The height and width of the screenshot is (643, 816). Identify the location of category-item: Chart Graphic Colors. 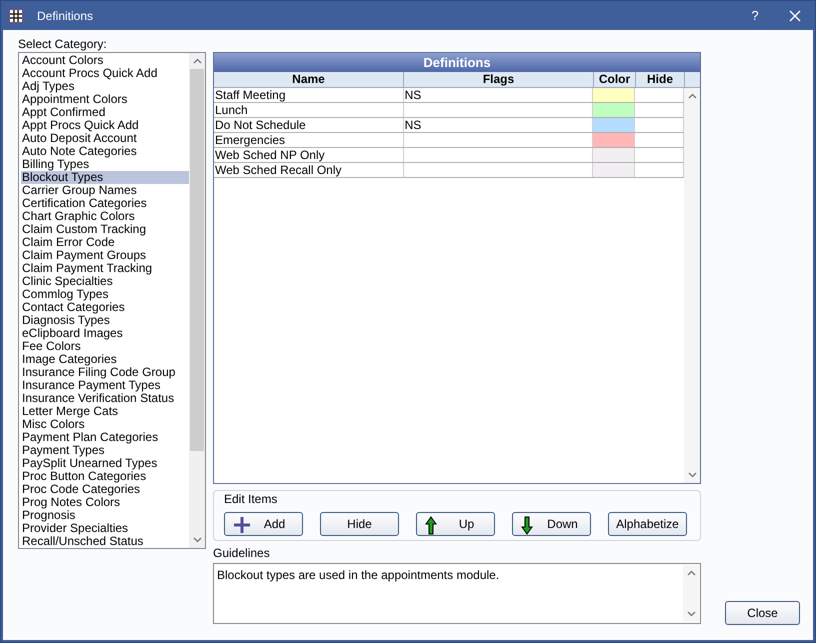
(105, 216).